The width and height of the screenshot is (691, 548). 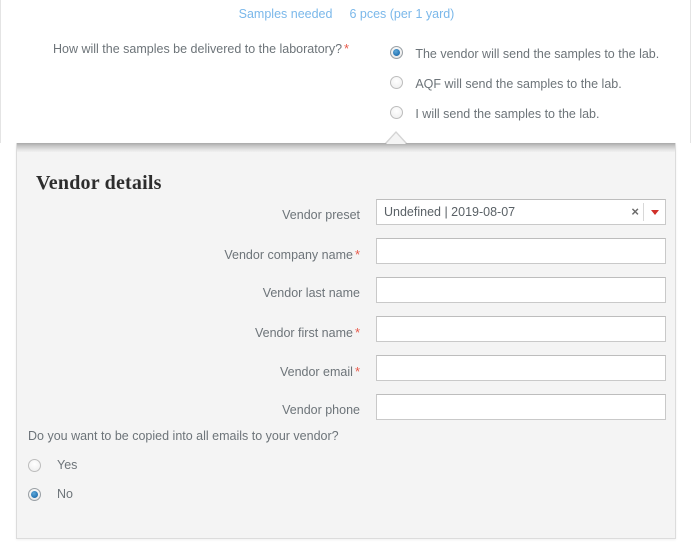 I want to click on form-row-vendor-first-name: Vendor first name *, so click(x=346, y=335).